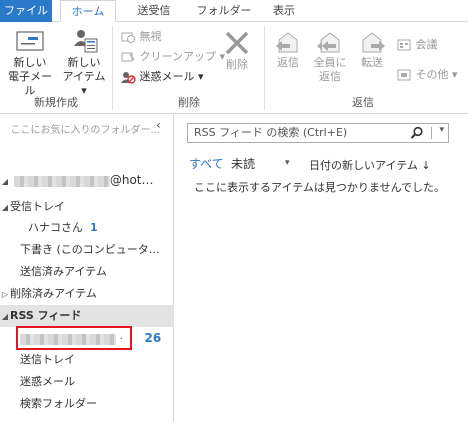 The height and width of the screenshot is (422, 468). I want to click on junk-label: 迷惑メール ▾, so click(171, 76).